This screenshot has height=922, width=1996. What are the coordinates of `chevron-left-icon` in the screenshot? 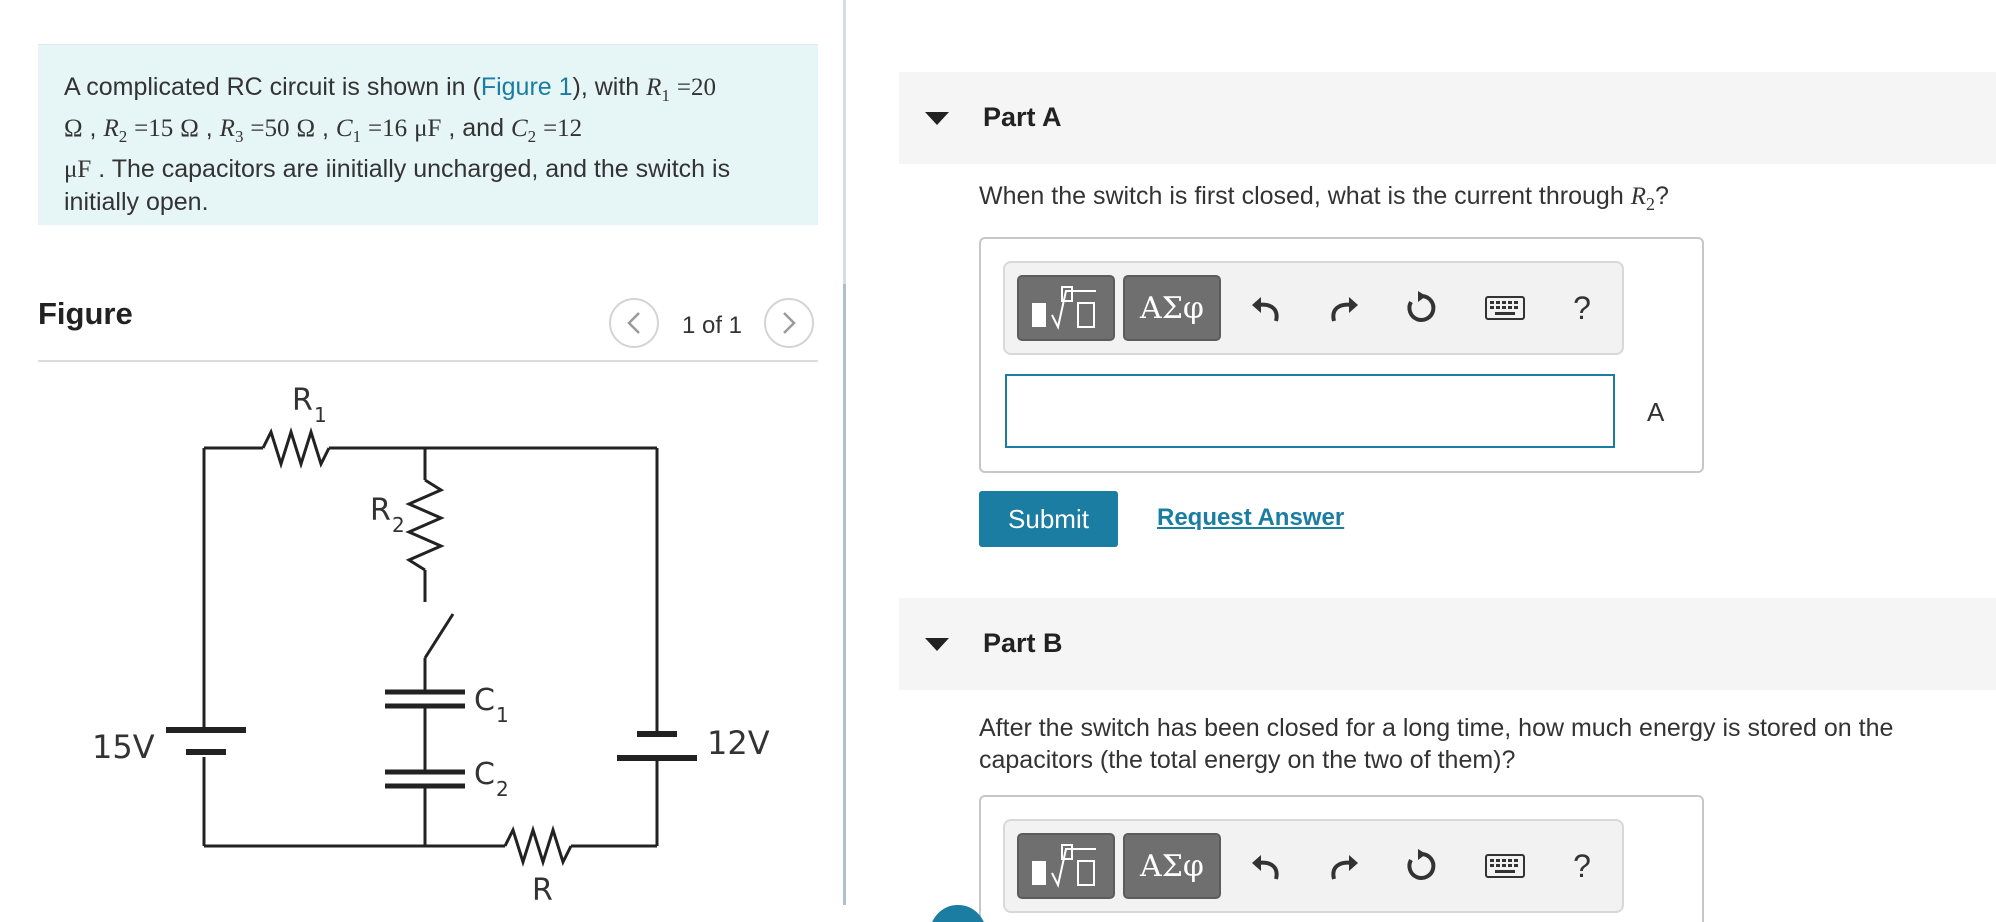 It's located at (633, 323).